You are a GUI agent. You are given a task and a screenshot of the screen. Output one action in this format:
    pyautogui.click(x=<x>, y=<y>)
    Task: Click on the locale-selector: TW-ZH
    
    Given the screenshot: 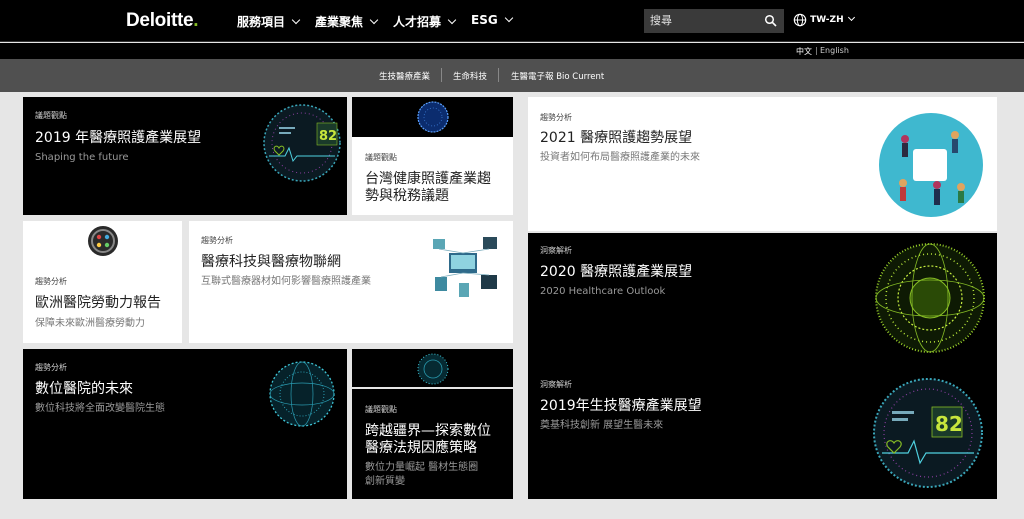 What is the action you would take?
    pyautogui.click(x=824, y=20)
    